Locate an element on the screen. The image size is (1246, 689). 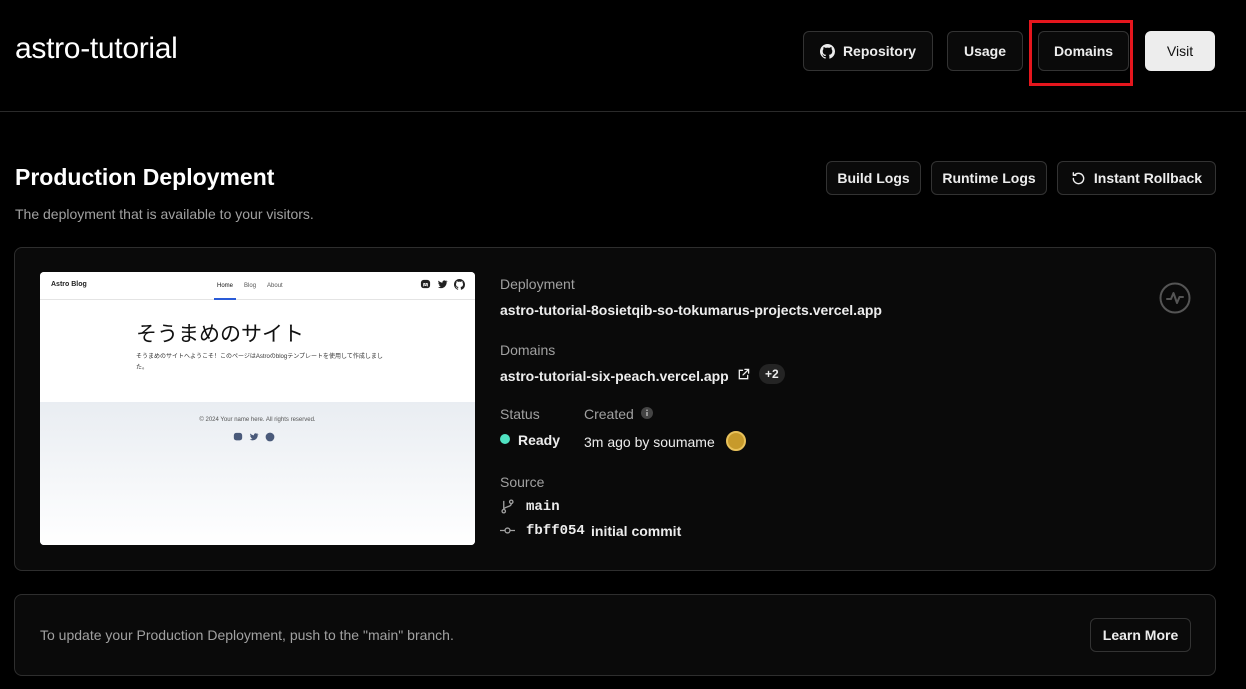
info-icon is located at coordinates (647, 413).